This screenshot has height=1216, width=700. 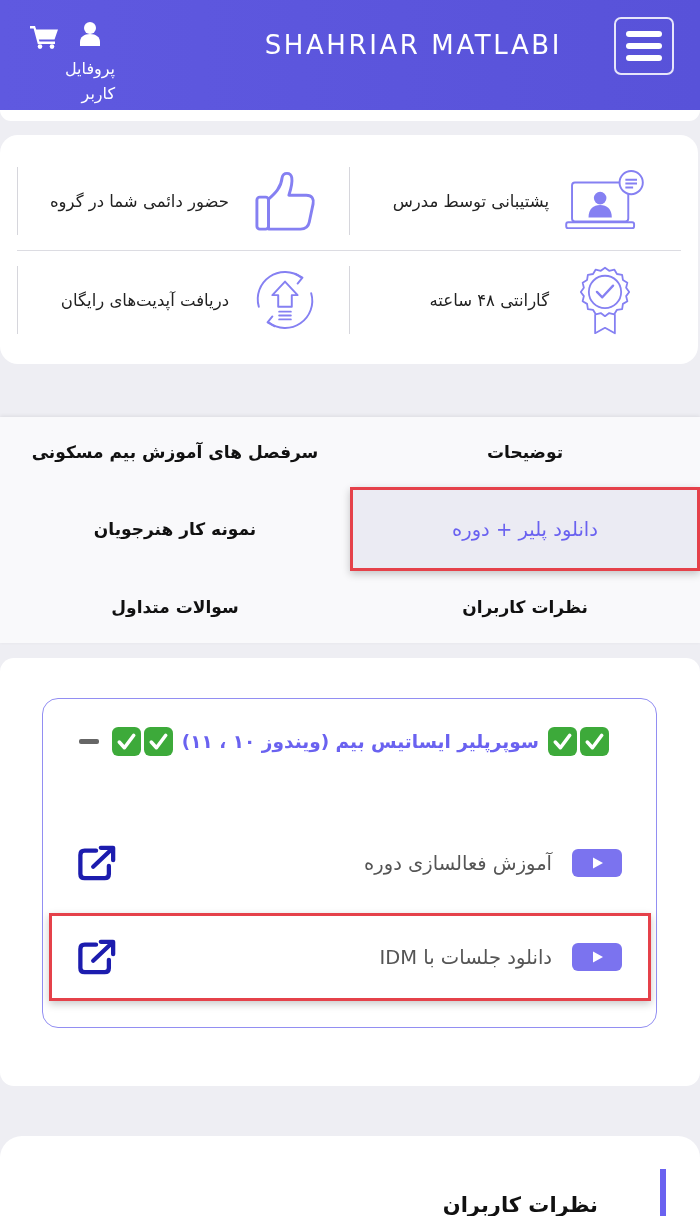 What do you see at coordinates (285, 201) in the screenshot?
I see `thumbs-up-icon` at bounding box center [285, 201].